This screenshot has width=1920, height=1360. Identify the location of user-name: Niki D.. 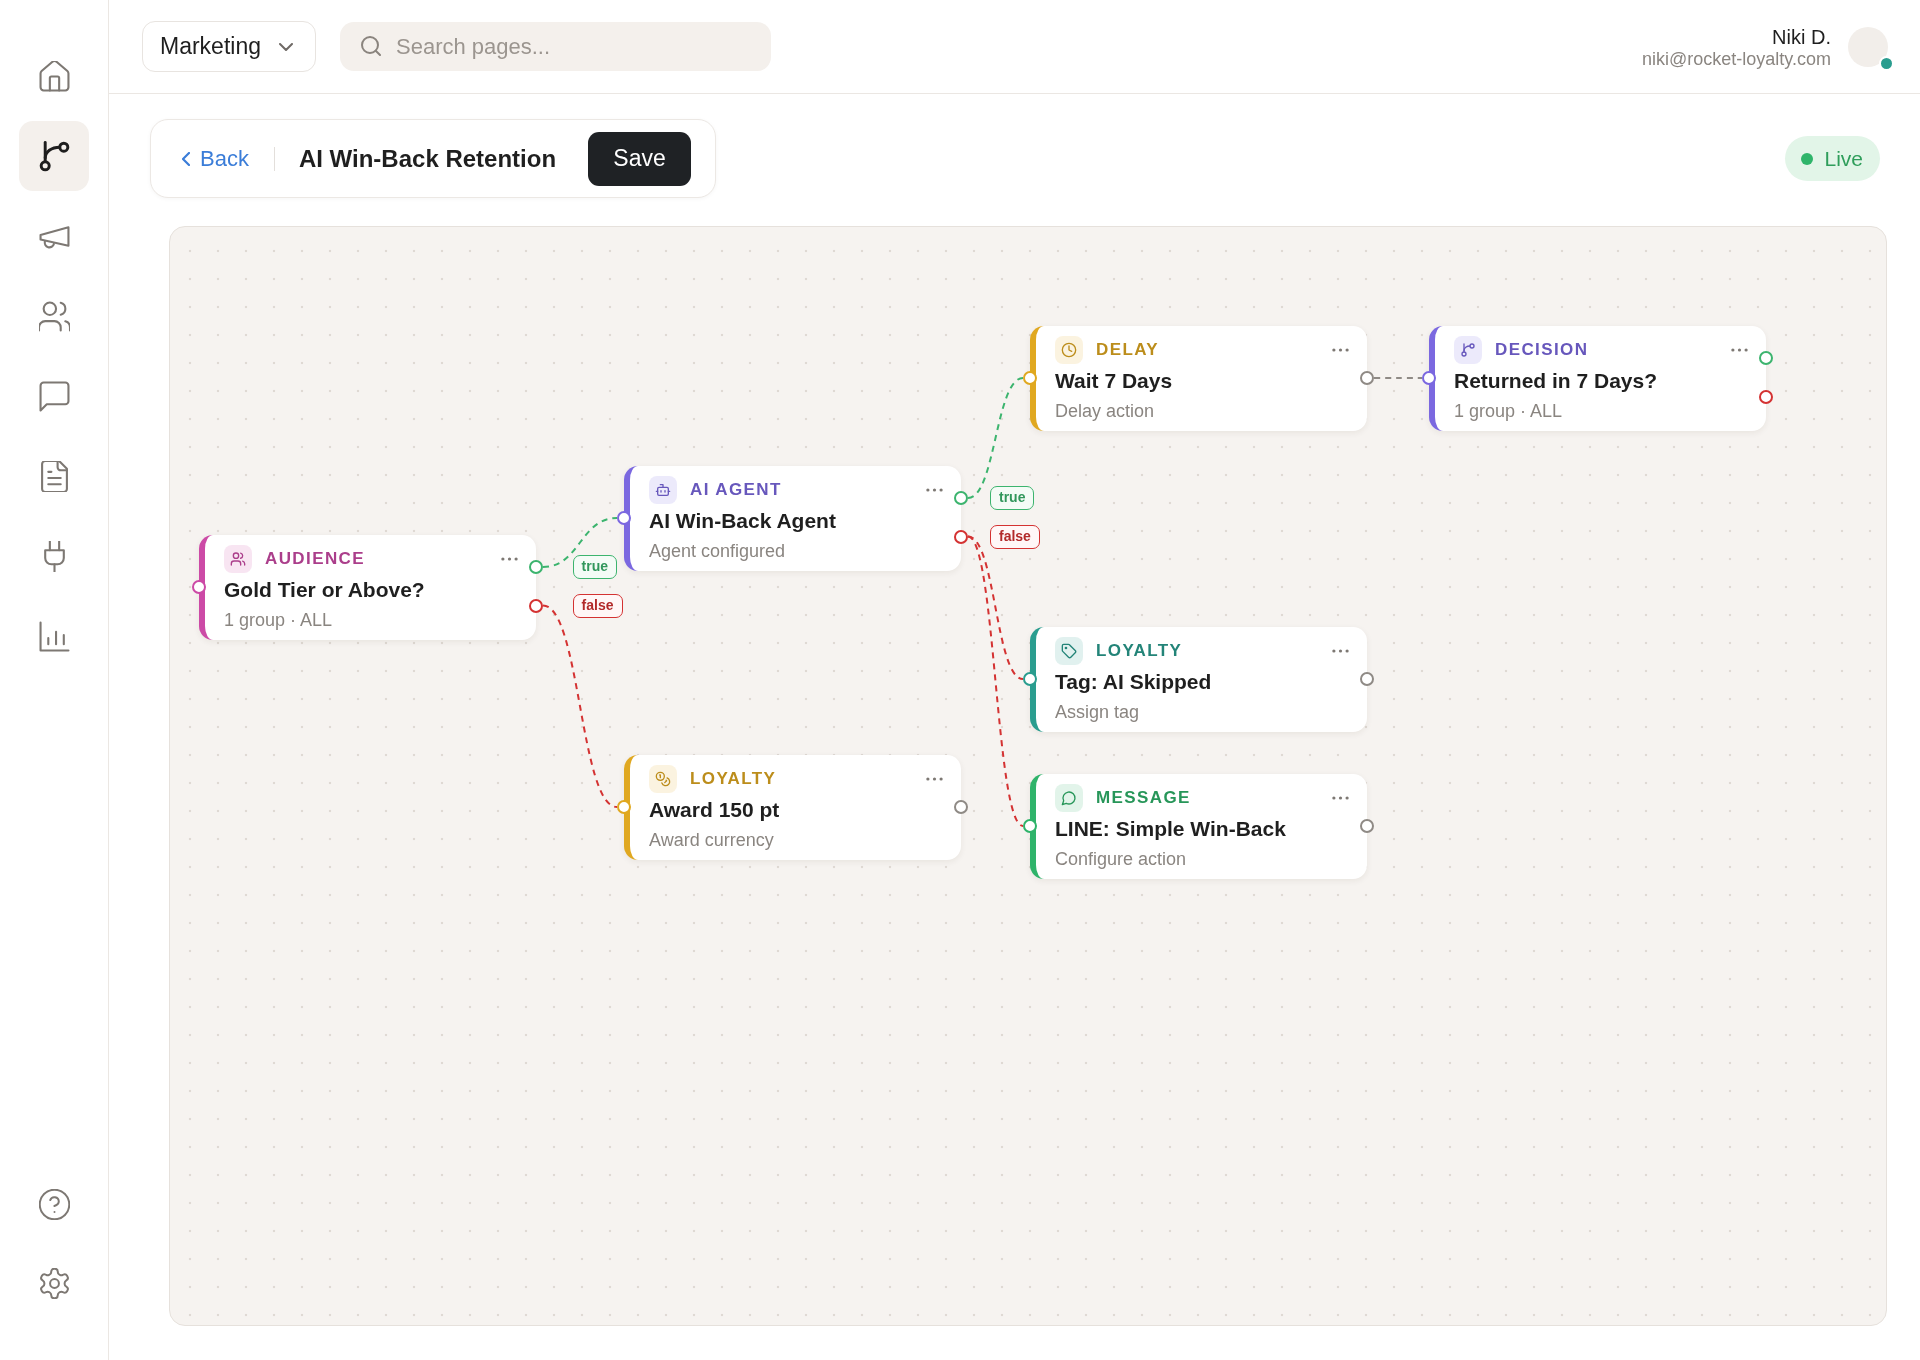
(1801, 36).